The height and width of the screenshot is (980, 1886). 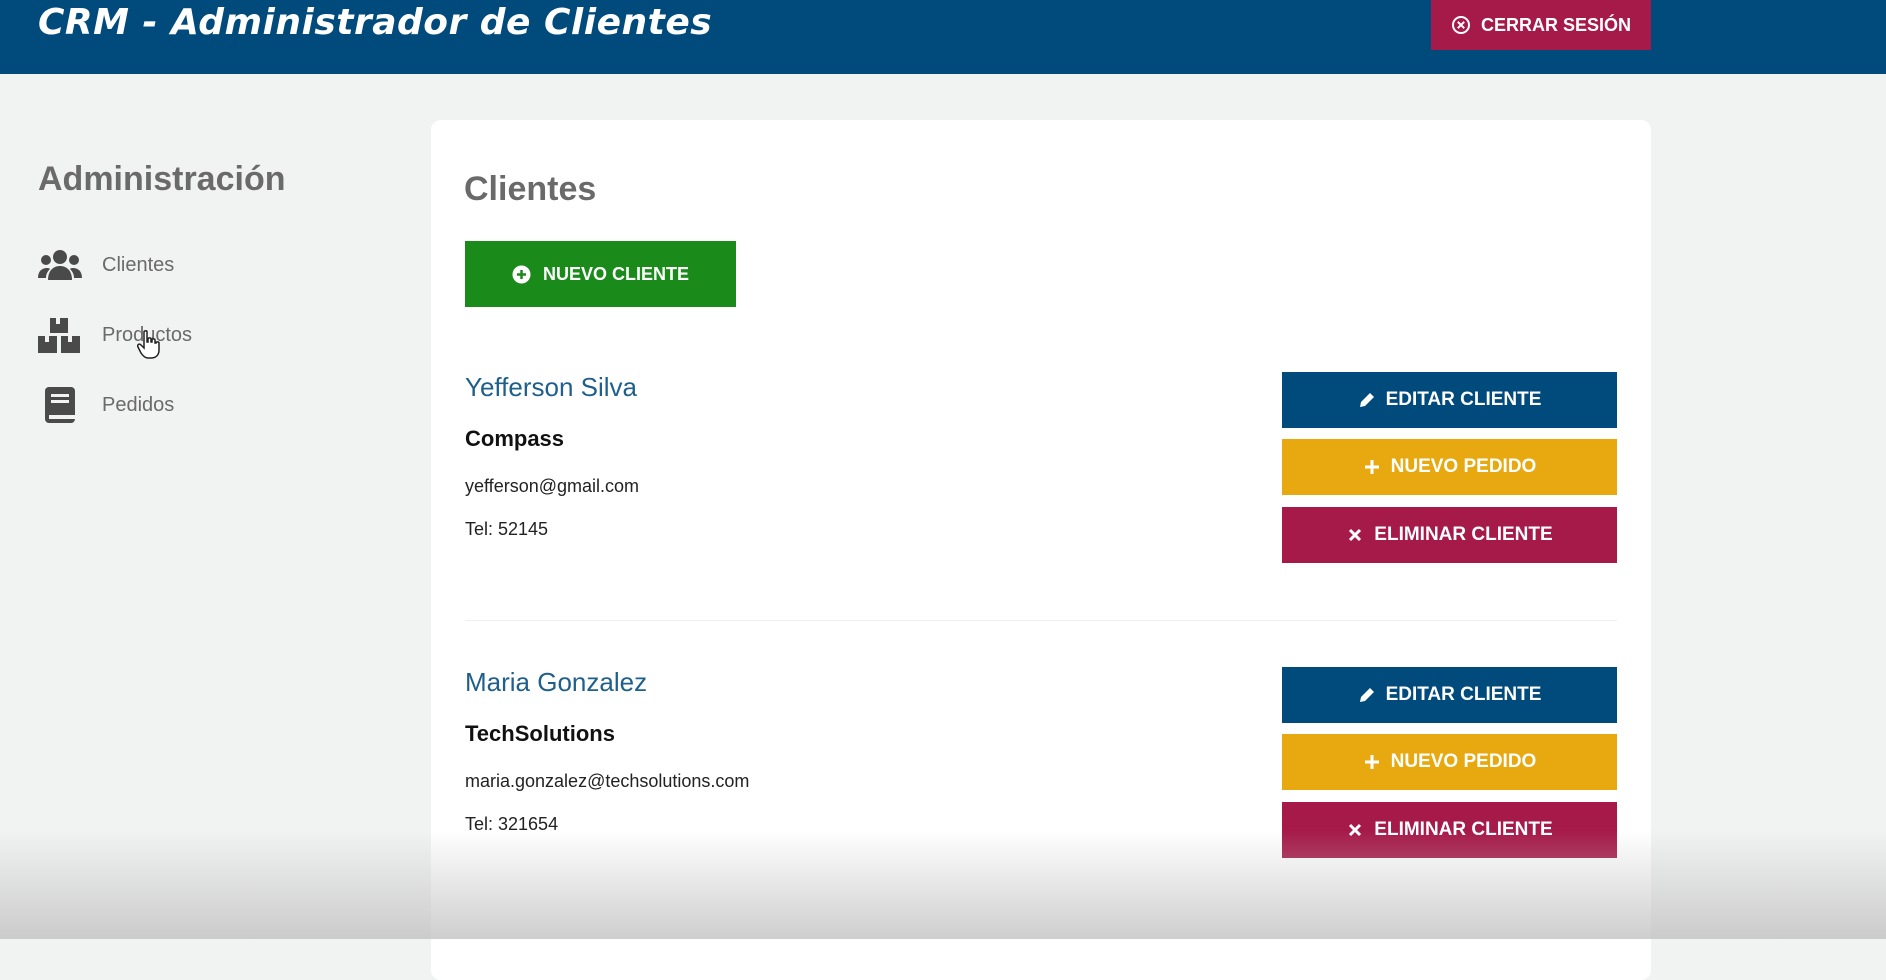 I want to click on logout-button: CERRAR SESIÓN, so click(x=1541, y=25).